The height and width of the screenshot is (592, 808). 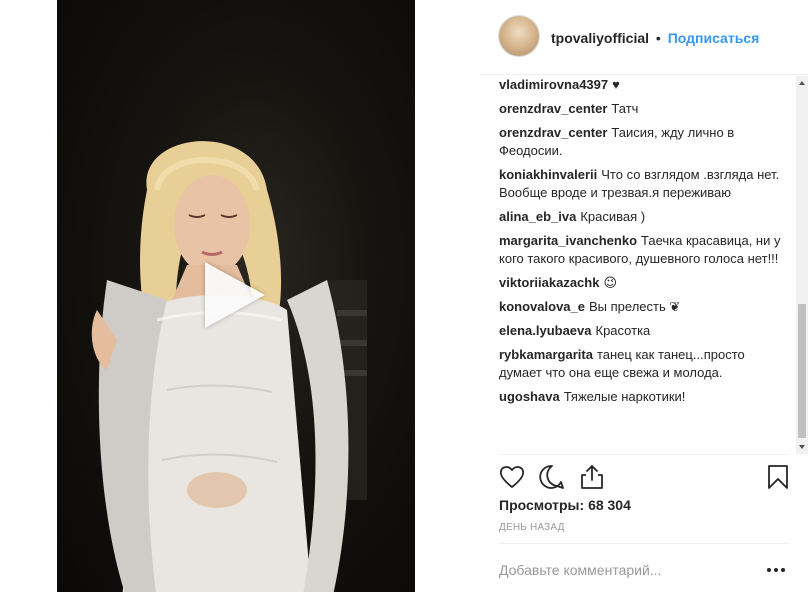 I want to click on comment-text: Татч, so click(x=625, y=108).